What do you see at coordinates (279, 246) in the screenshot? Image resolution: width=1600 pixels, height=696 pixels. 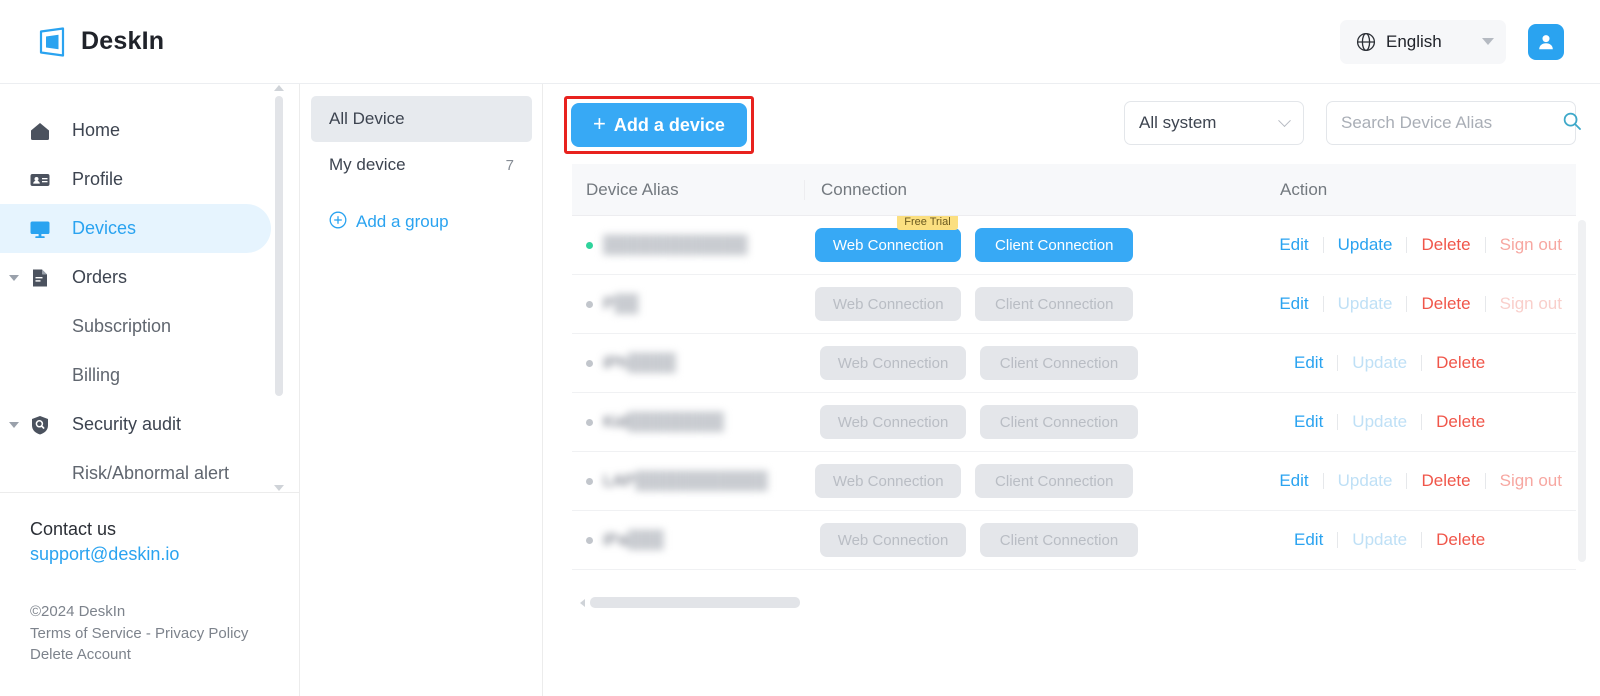 I see `sidebar-scroll-thumb` at bounding box center [279, 246].